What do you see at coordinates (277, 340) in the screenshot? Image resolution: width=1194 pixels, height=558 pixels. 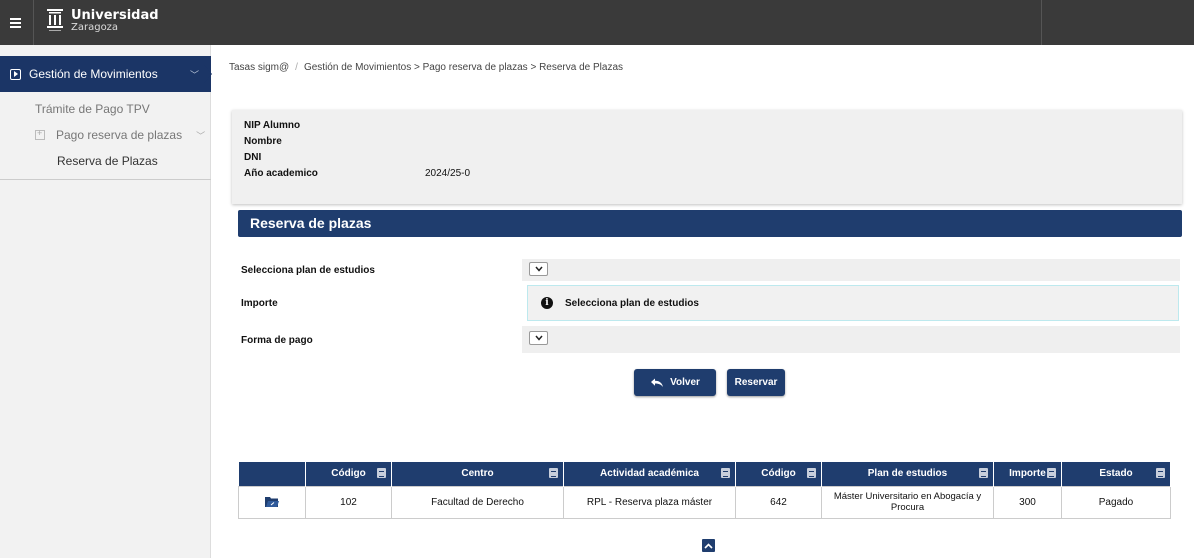 I see `forma-pago-label: Forma de pago` at bounding box center [277, 340].